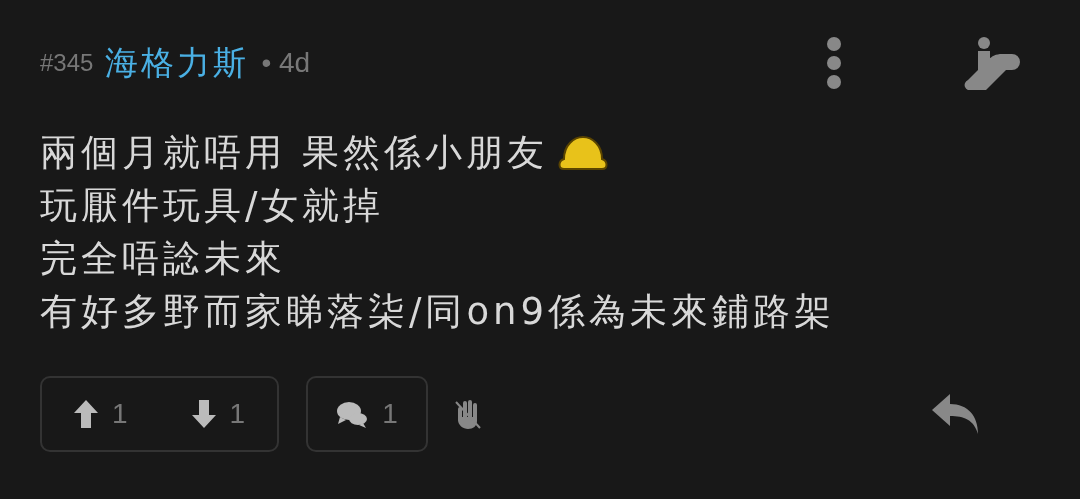 The height and width of the screenshot is (499, 1080). What do you see at coordinates (438, 311) in the screenshot?
I see `comment-text: 有好多野而家睇落柒/同on9係為未來鋪路架` at bounding box center [438, 311].